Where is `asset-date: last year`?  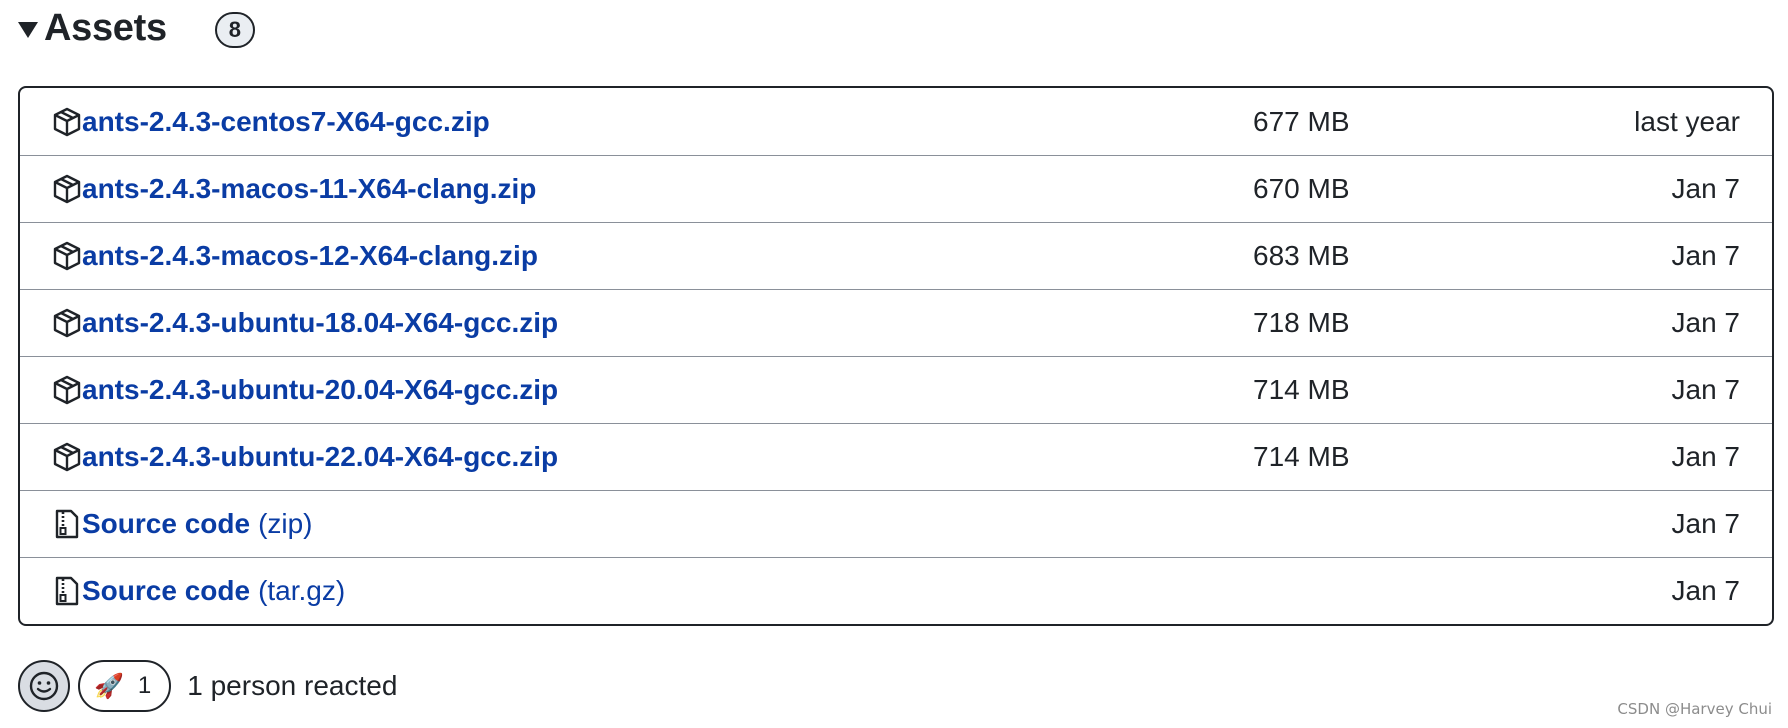
asset-date: last year is located at coordinates (1687, 121).